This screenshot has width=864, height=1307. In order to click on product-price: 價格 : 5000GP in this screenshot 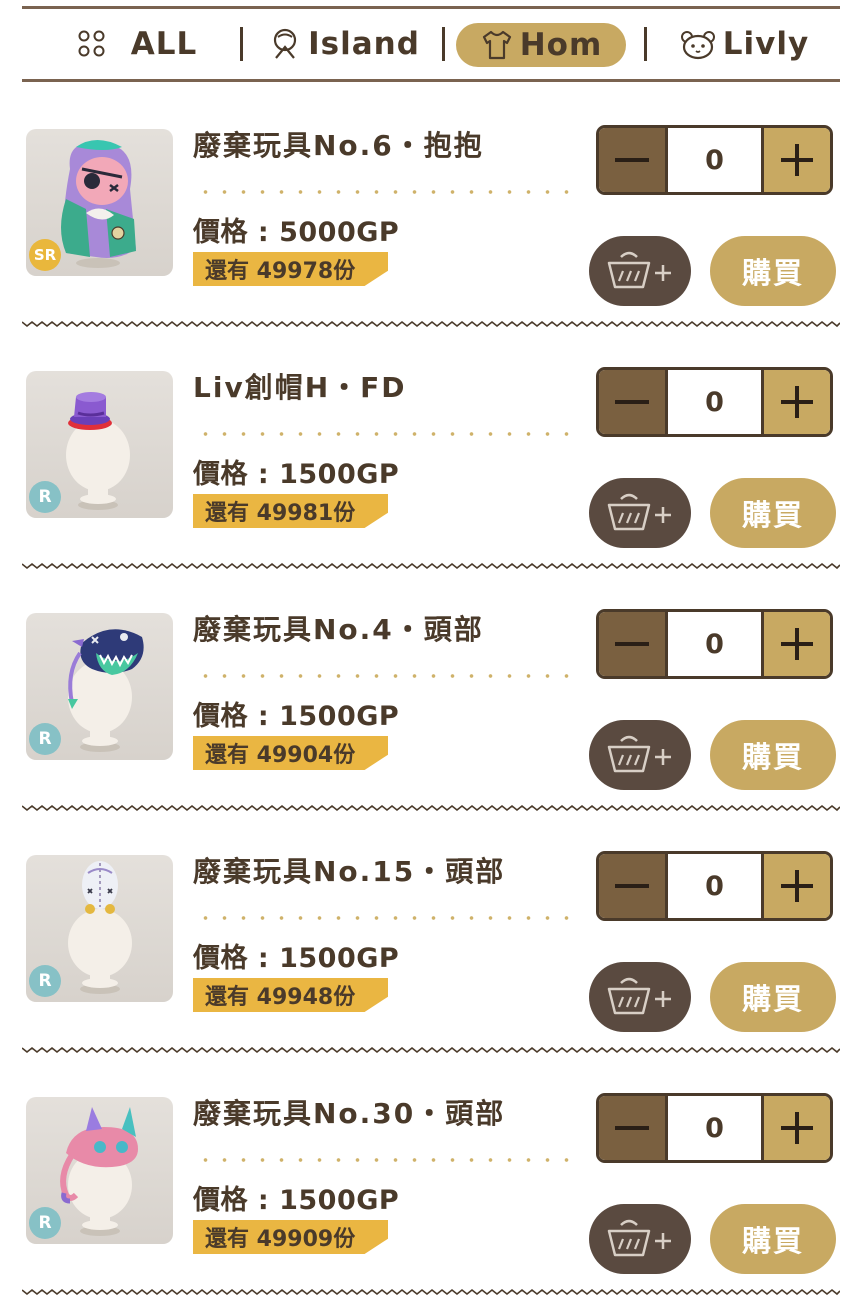, I will do `click(296, 232)`.